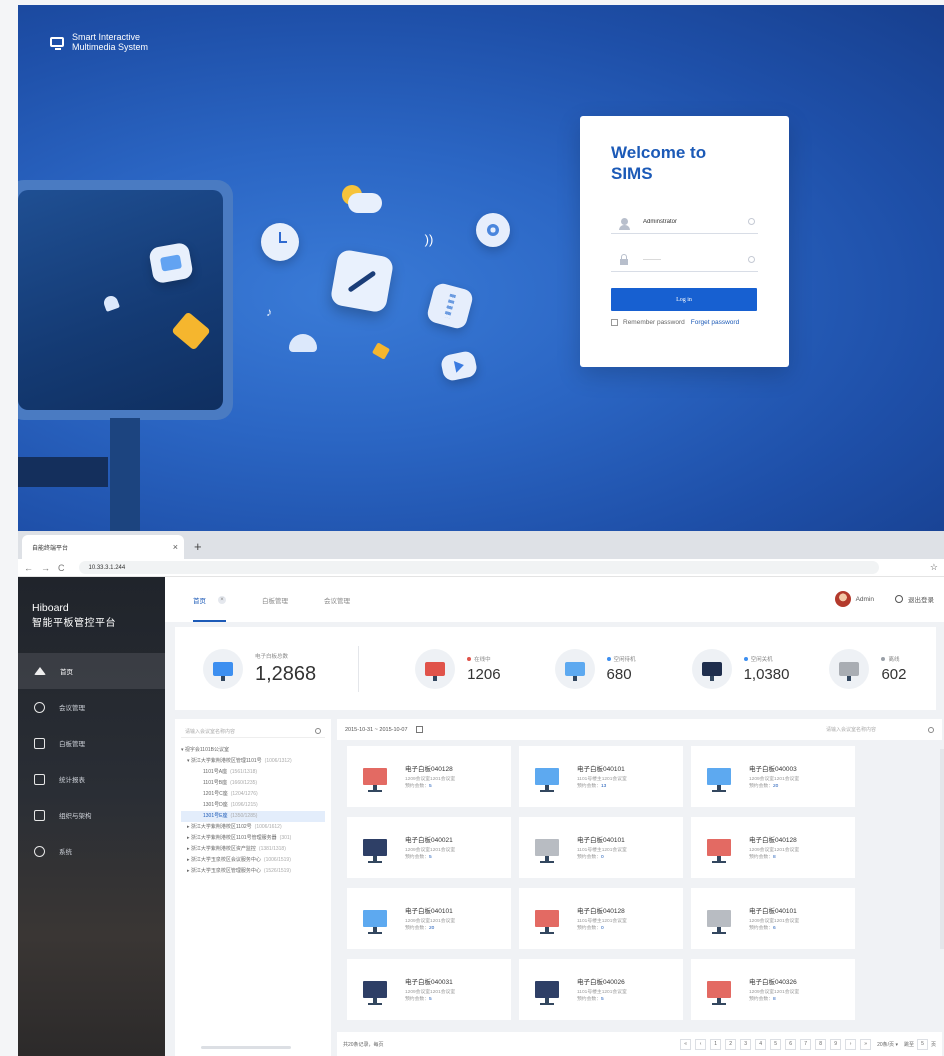  What do you see at coordinates (692, 259) in the screenshot?
I see `password-input` at bounding box center [692, 259].